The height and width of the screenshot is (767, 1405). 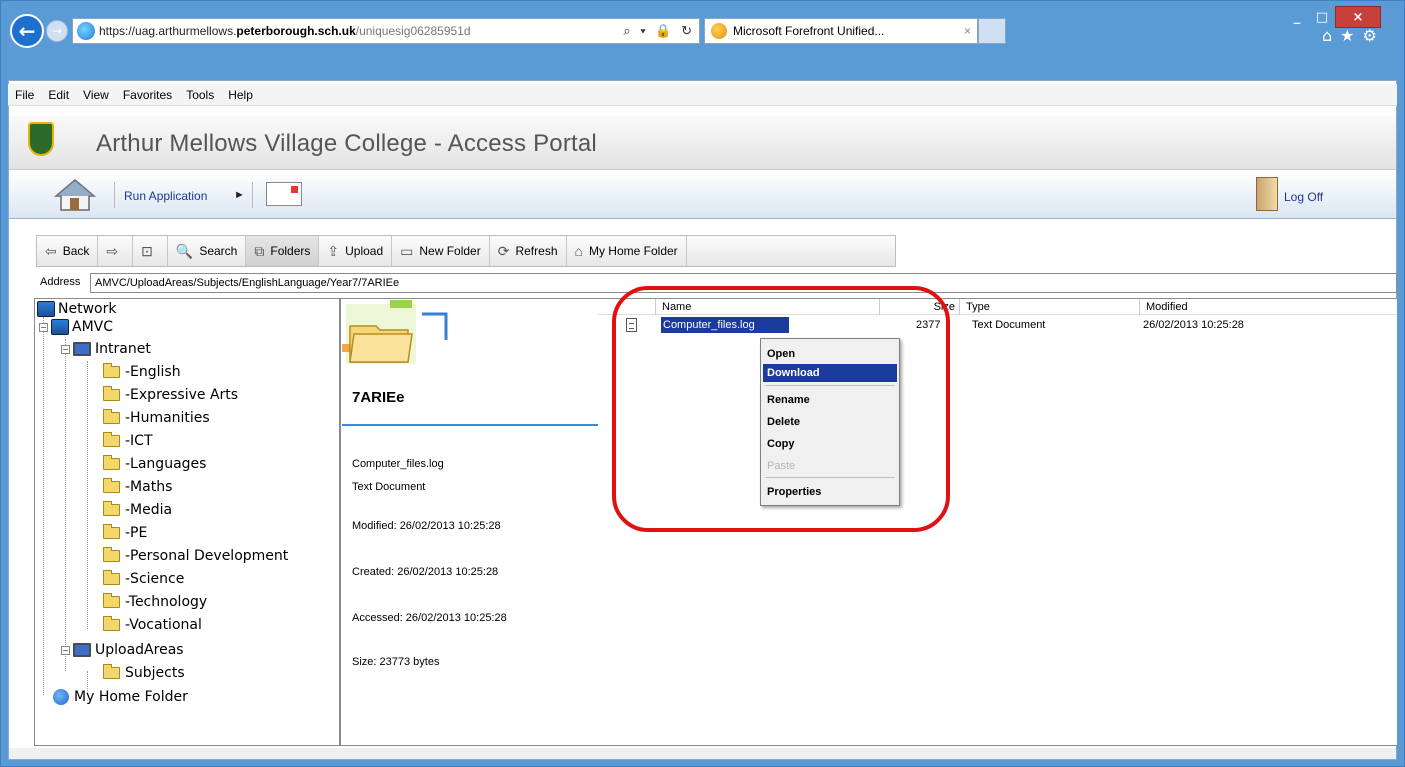 I want to click on browser-tab: Microsoft Forefront Unified... ×, so click(x=841, y=31).